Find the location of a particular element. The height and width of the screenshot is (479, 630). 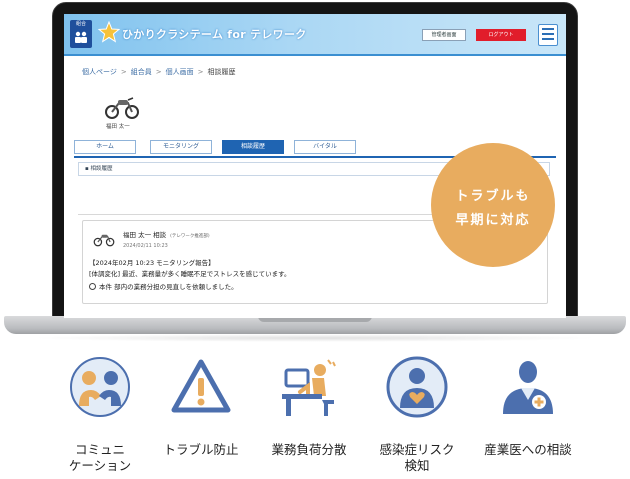

workload-icon is located at coordinates (309, 387).